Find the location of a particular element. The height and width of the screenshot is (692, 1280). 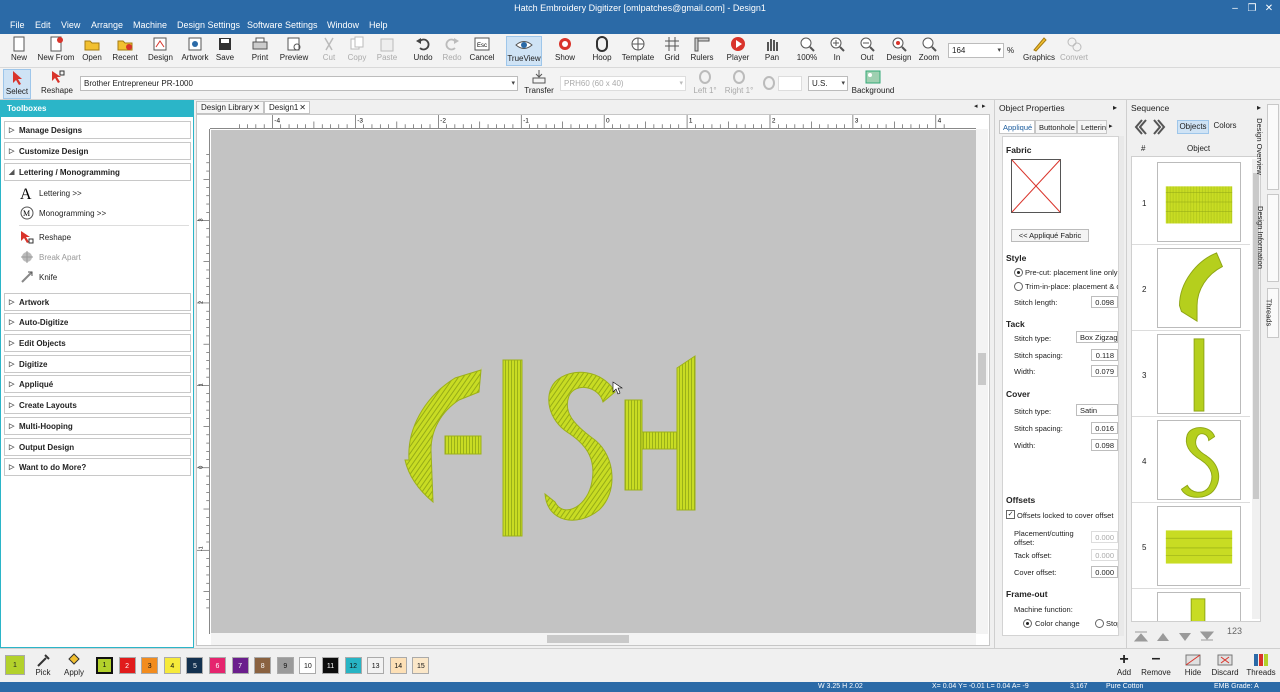

toolbox-appliqu-: ▷ Appliqué is located at coordinates (97, 384).